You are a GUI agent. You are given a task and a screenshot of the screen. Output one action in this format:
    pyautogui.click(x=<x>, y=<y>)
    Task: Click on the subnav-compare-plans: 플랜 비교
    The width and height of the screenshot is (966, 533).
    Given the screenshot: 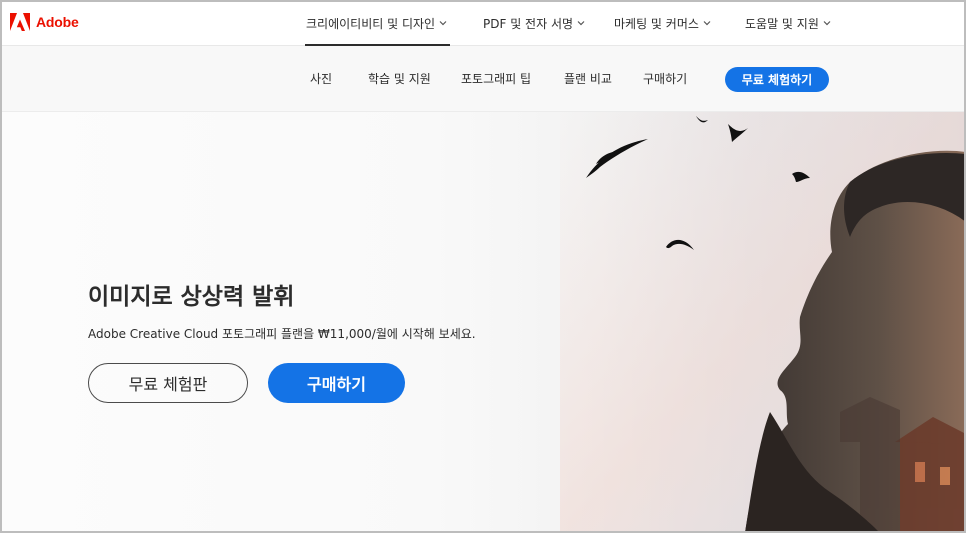 What is the action you would take?
    pyautogui.click(x=588, y=78)
    